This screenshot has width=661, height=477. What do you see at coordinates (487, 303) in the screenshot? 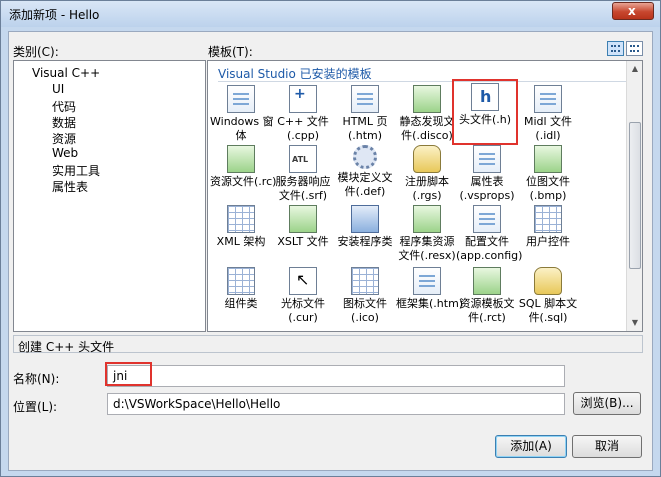
I see `template-caption: 资源模板文` at bounding box center [487, 303].